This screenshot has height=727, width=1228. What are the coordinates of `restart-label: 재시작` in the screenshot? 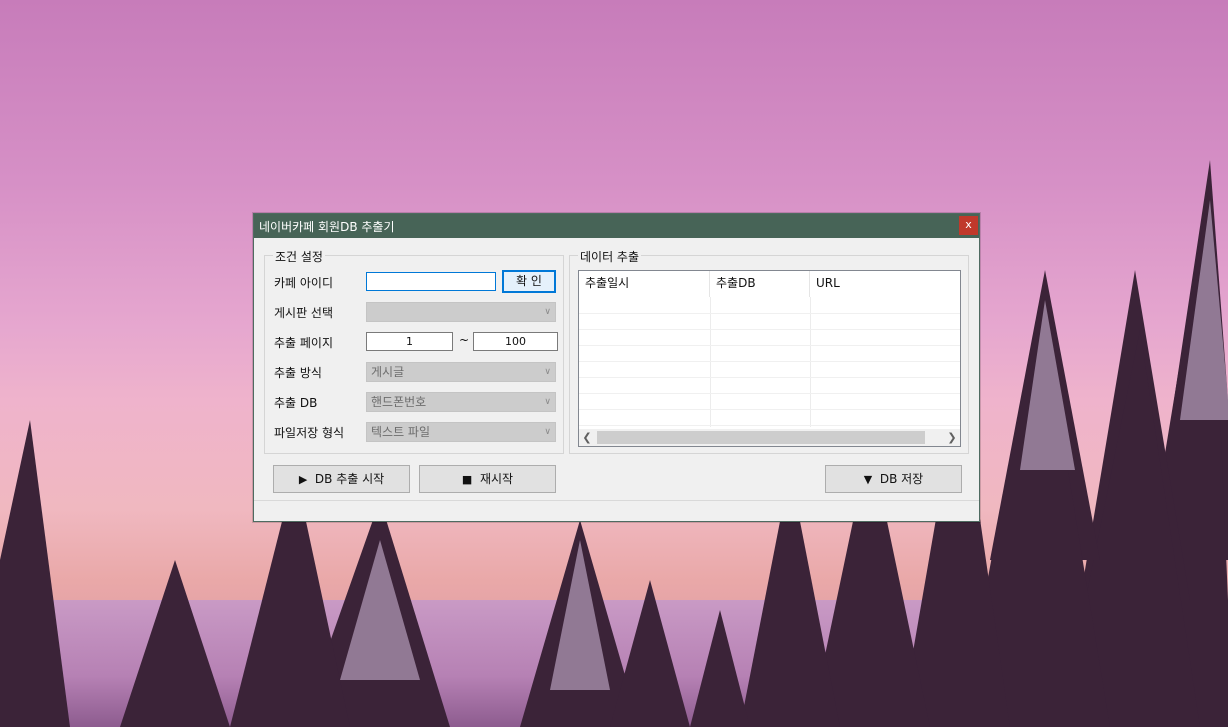 It's located at (496, 479).